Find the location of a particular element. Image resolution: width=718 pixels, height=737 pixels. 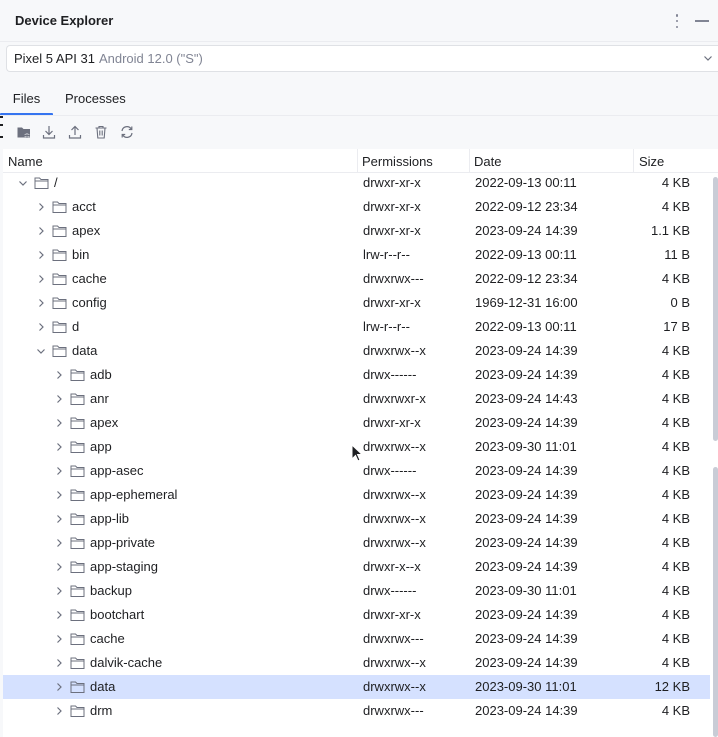

table-row: config drwxr-xr-x 1969-12-31 16:00 0 B is located at coordinates (356, 303).